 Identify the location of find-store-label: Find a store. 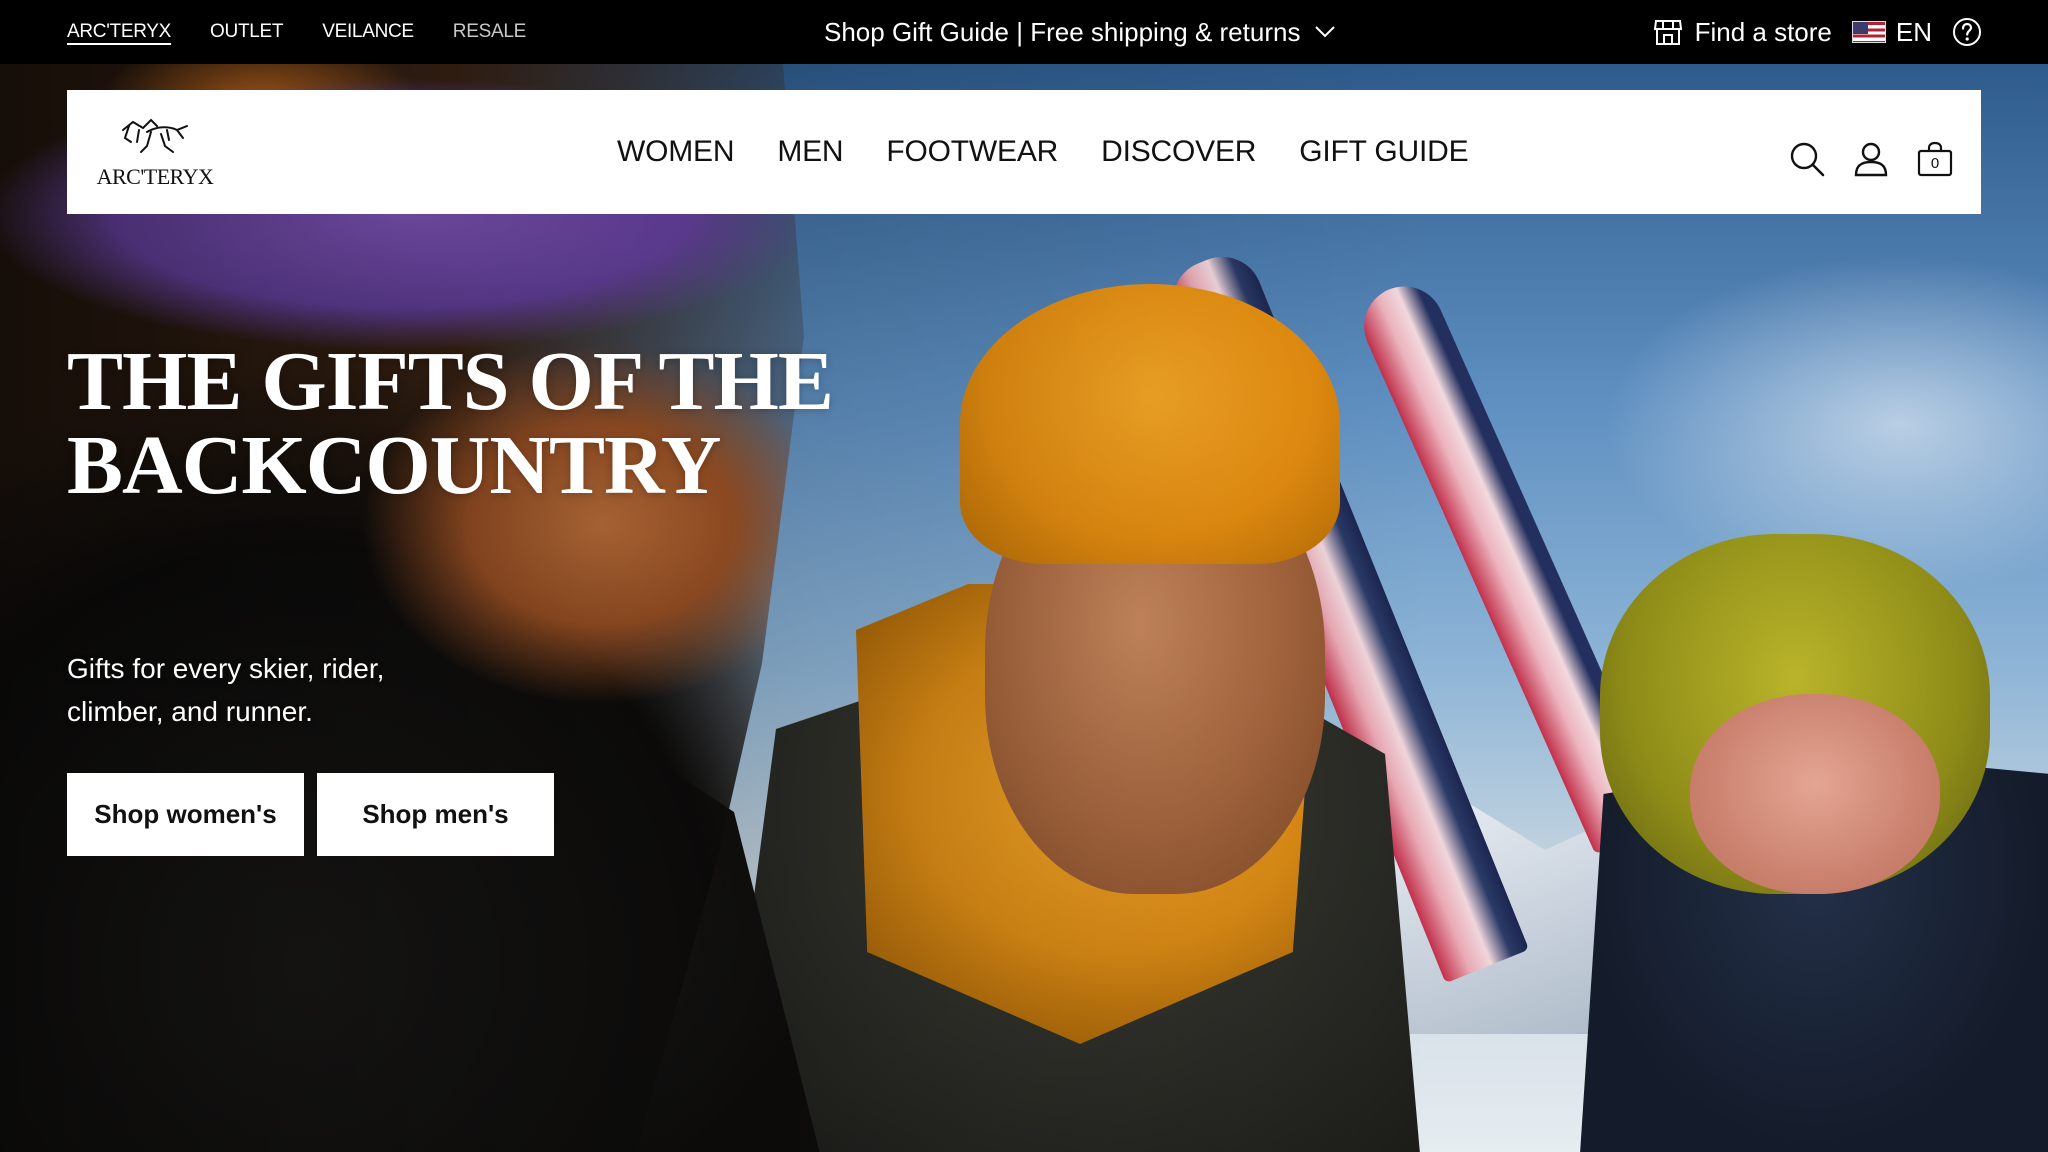
(1763, 31).